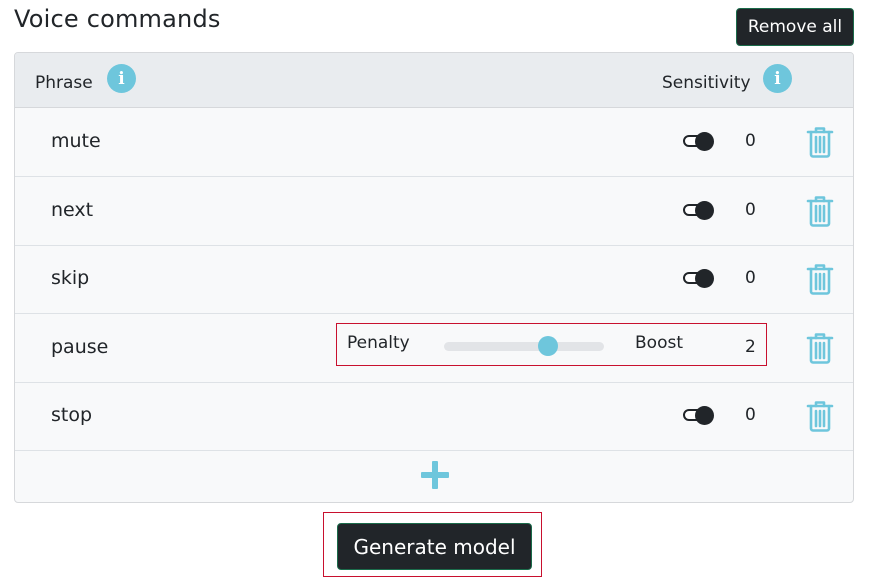 This screenshot has height=585, width=877. I want to click on generate-model-button: Generate model, so click(434, 546).